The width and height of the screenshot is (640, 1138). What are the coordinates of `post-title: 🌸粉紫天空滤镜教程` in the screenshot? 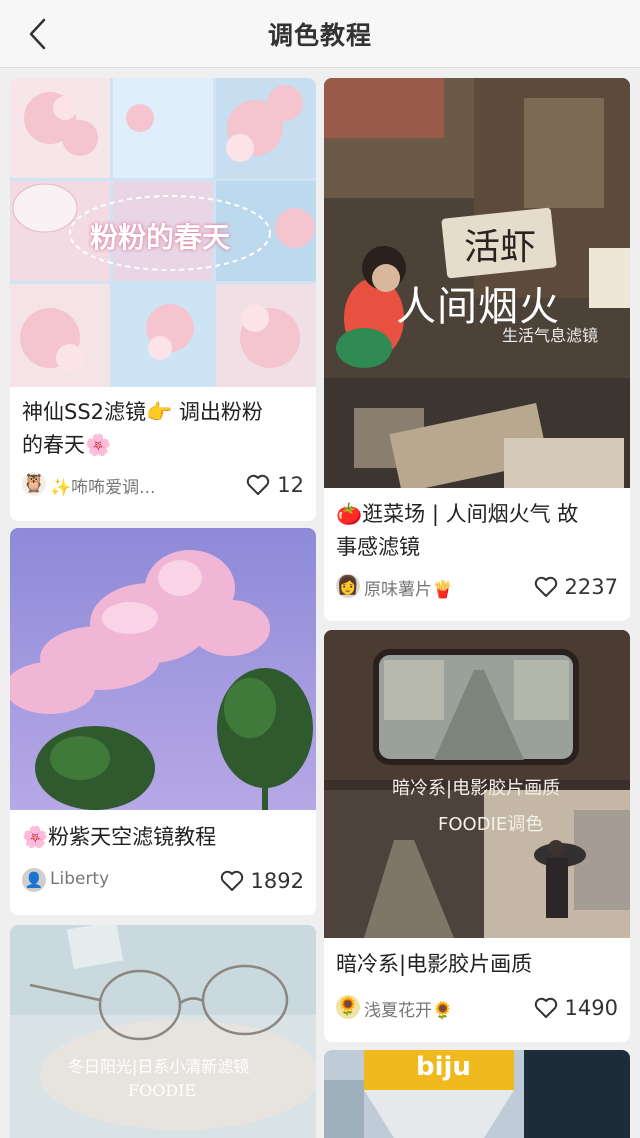 It's located at (163, 837).